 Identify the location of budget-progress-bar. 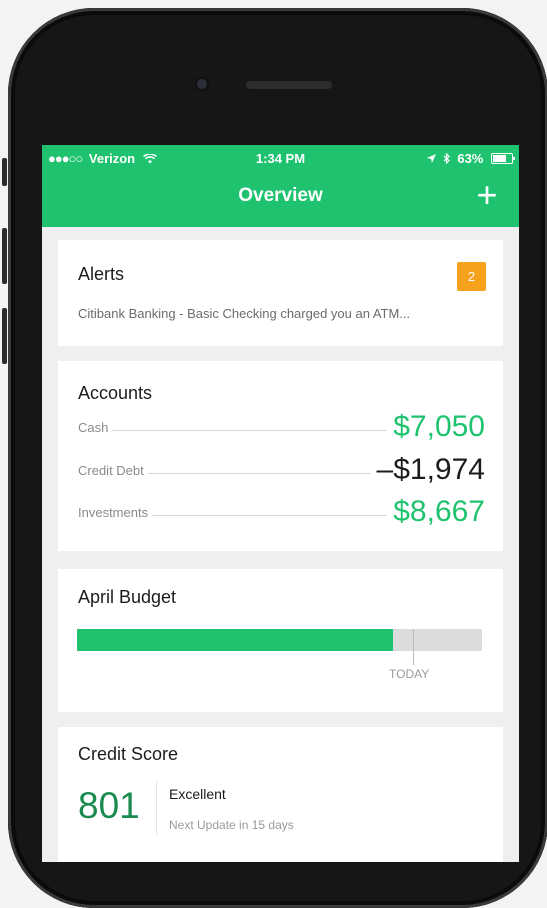
(279, 640).